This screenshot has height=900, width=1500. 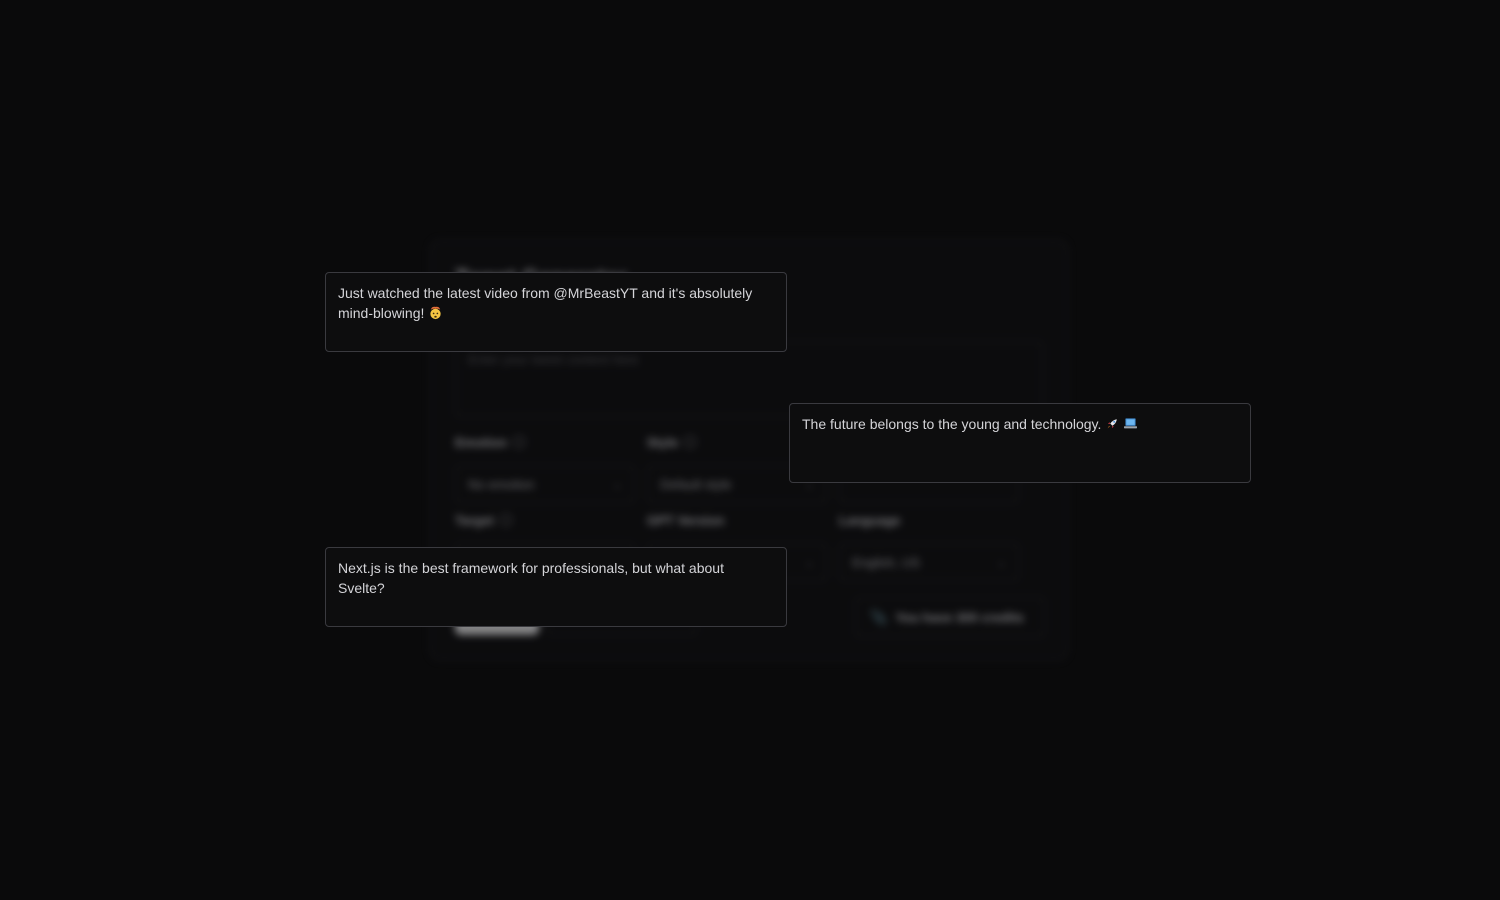 I want to click on gpt-version-label: GPT Version, so click(x=686, y=520).